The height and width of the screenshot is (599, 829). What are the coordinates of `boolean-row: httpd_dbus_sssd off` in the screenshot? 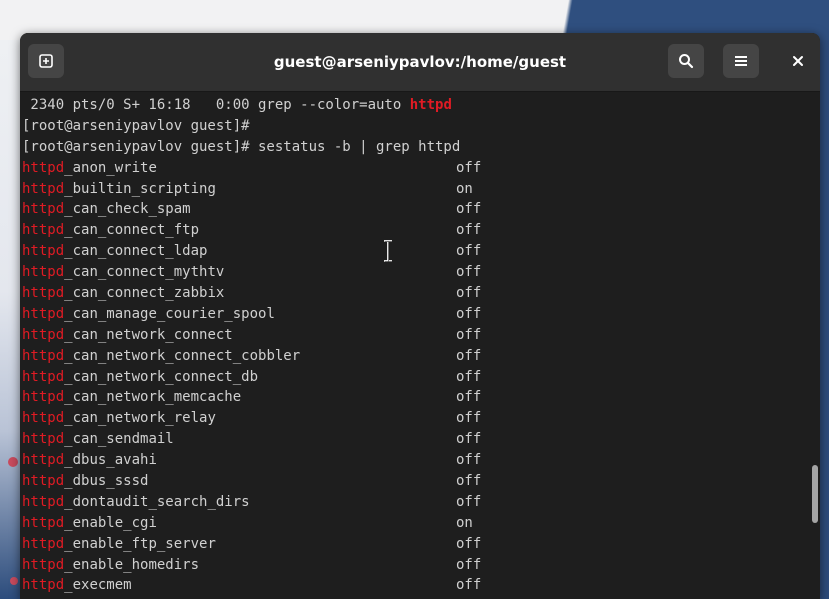 It's located at (416, 481).